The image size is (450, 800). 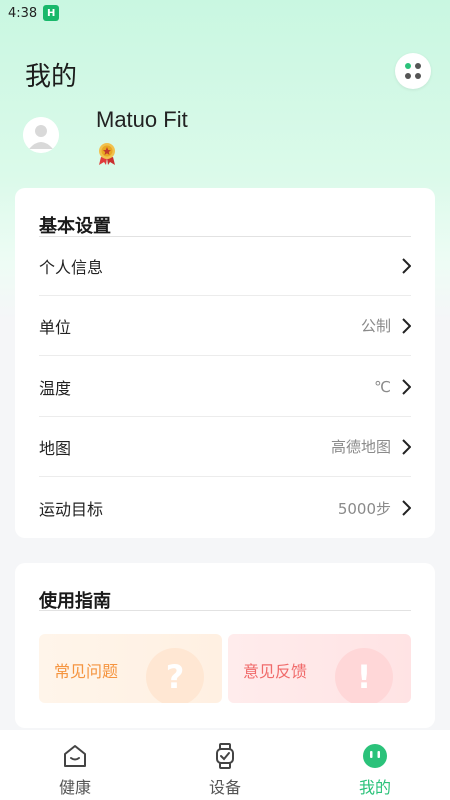 I want to click on app-notification-icon: H, so click(x=51, y=13).